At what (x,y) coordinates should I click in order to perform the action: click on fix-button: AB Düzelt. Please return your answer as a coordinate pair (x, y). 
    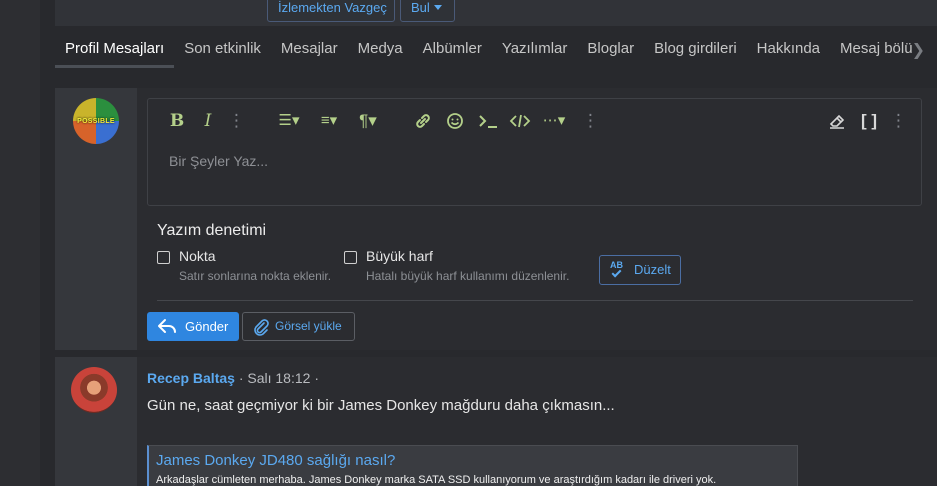
    Looking at the image, I should click on (640, 270).